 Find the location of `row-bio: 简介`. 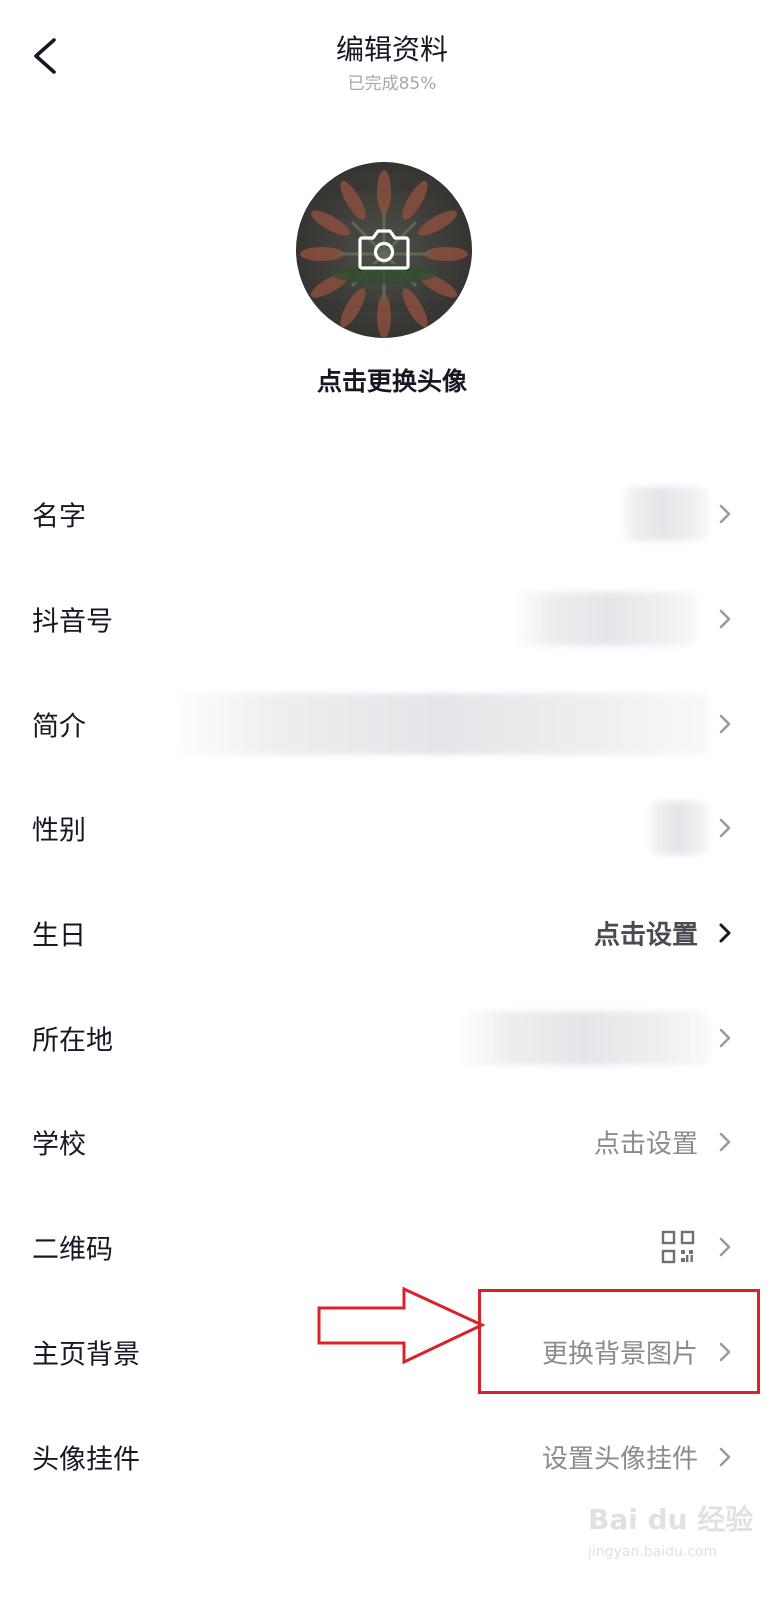

row-bio: 简介 is located at coordinates (392, 723).